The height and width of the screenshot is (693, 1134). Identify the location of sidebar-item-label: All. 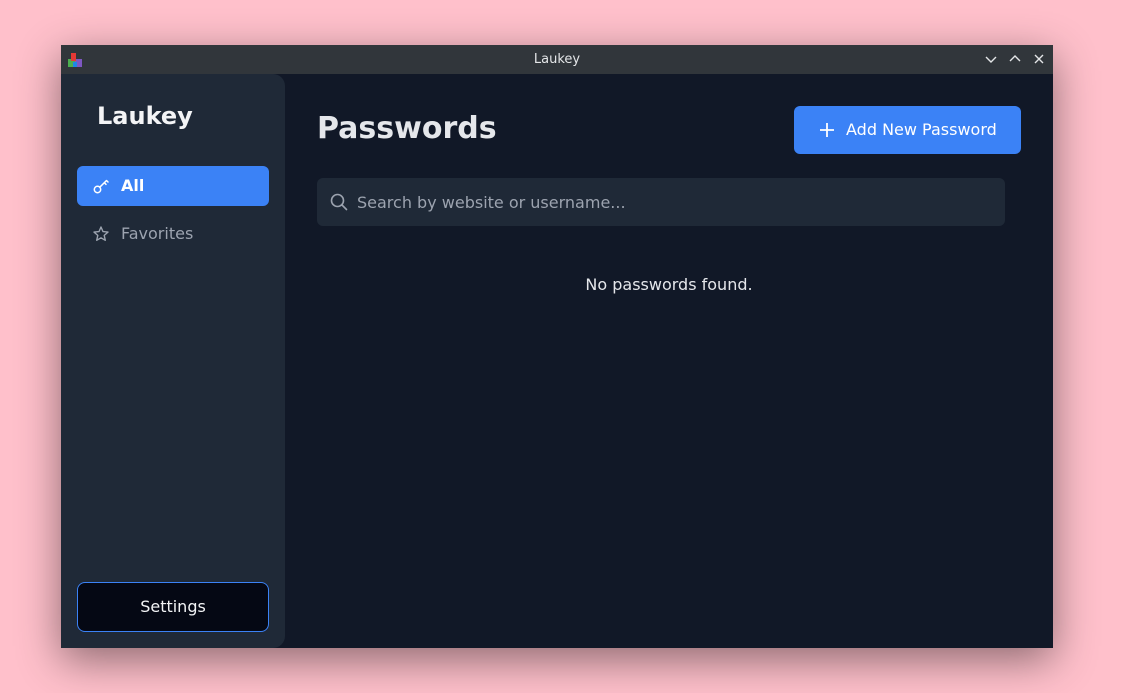
(133, 185).